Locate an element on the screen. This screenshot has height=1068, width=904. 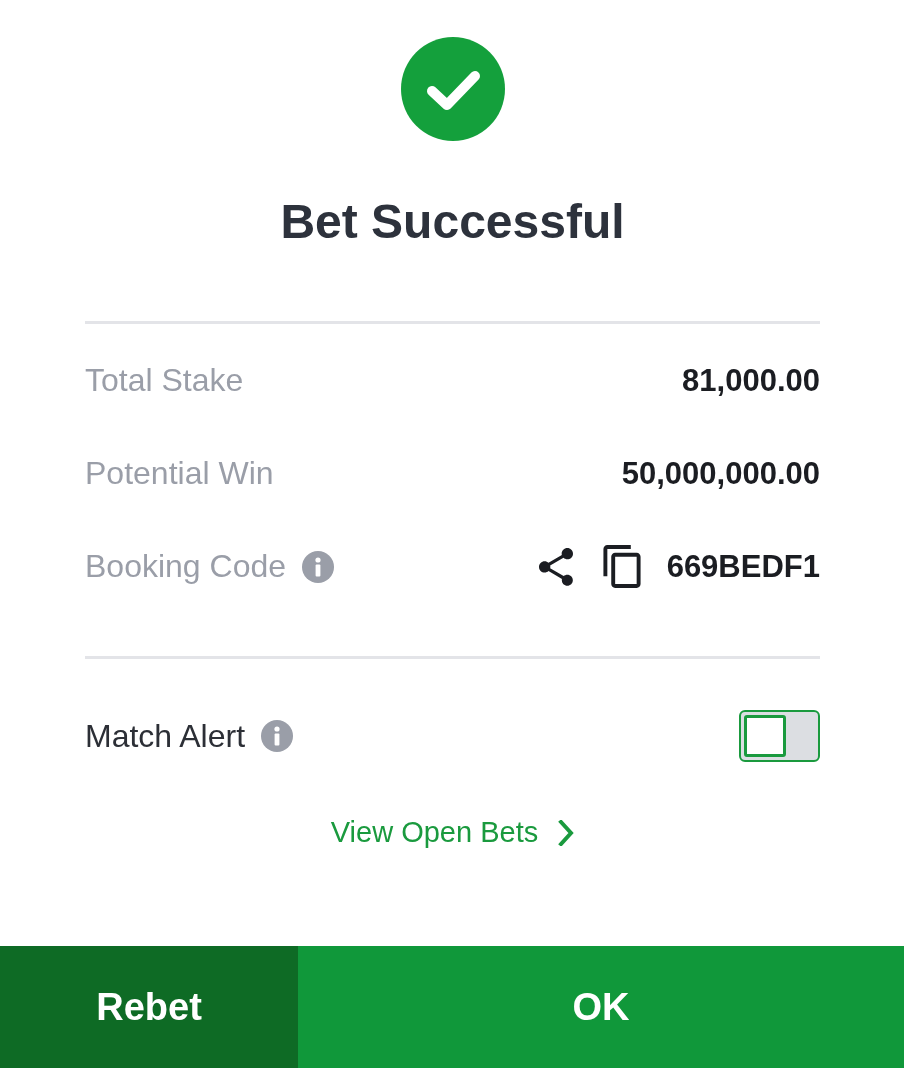
match-alert-label: Match Alert is located at coordinates (165, 736).